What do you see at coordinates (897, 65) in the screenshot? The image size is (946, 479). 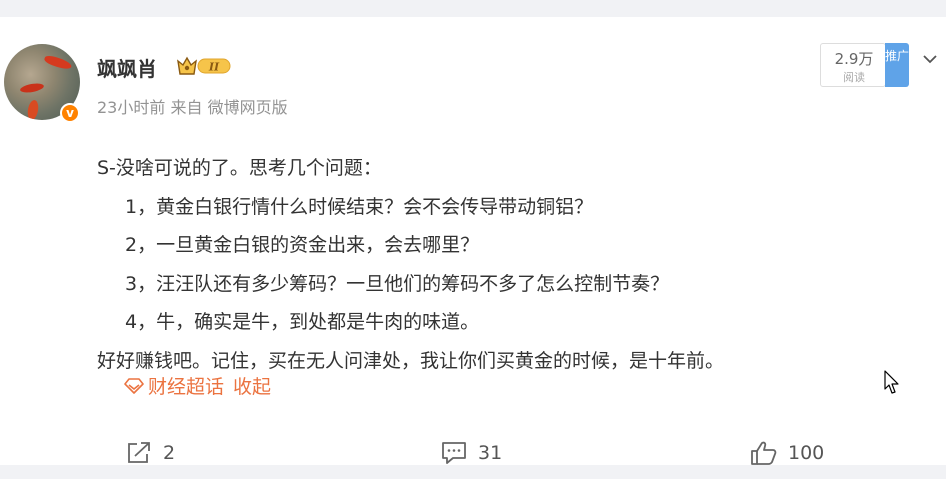 I see `promote-button: 推广` at bounding box center [897, 65].